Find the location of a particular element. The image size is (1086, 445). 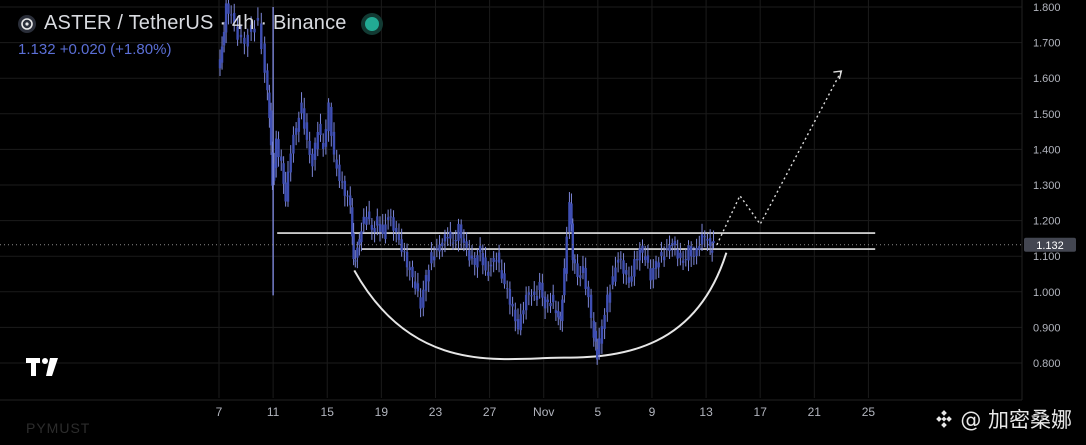

y-tick-label: 1.500 is located at coordinates (1047, 115).